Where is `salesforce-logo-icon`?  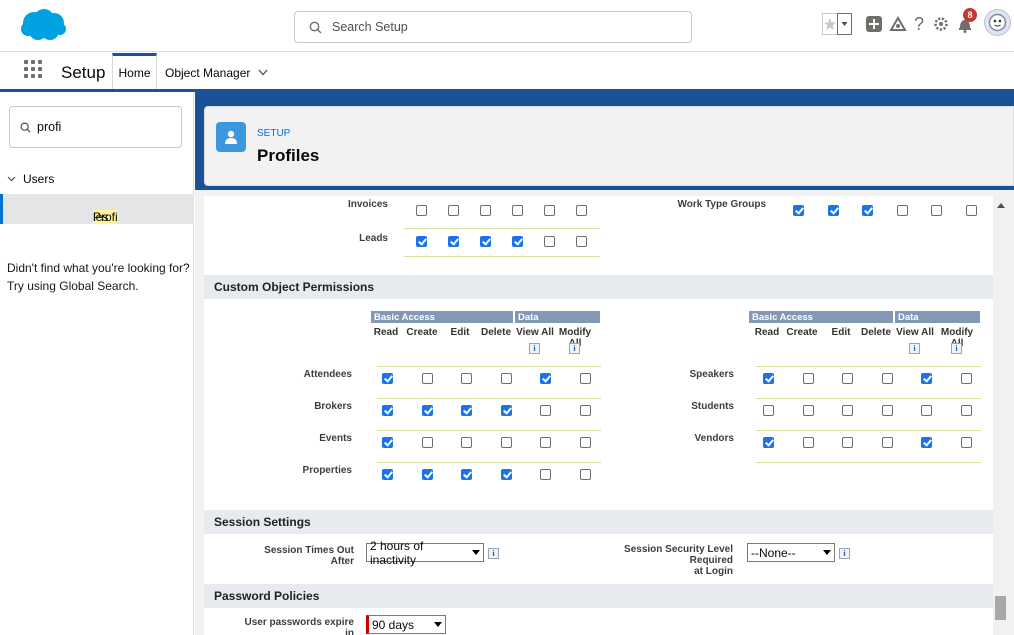 salesforce-logo-icon is located at coordinates (43, 25).